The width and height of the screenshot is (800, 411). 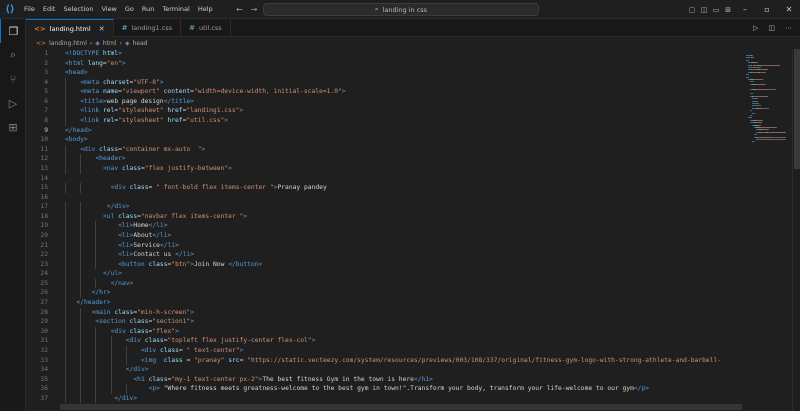 What do you see at coordinates (108, 9) in the screenshot?
I see `menu-item-view: View` at bounding box center [108, 9].